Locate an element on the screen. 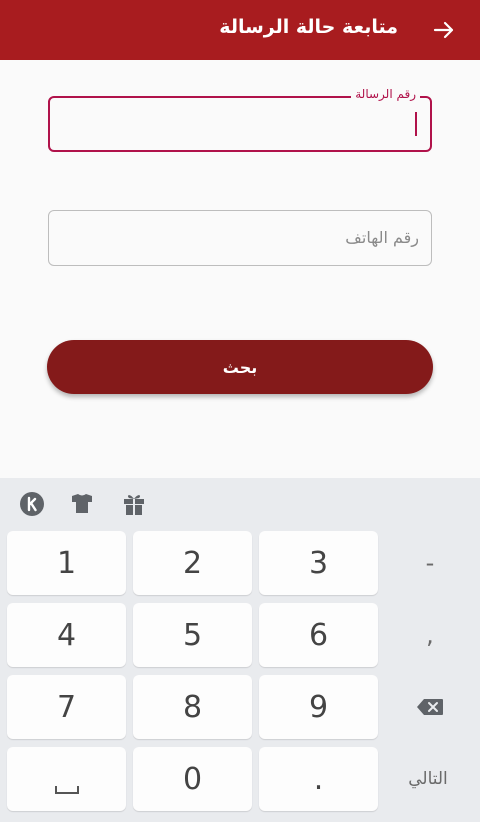 The image size is (480, 822). text-cursor is located at coordinates (416, 124).